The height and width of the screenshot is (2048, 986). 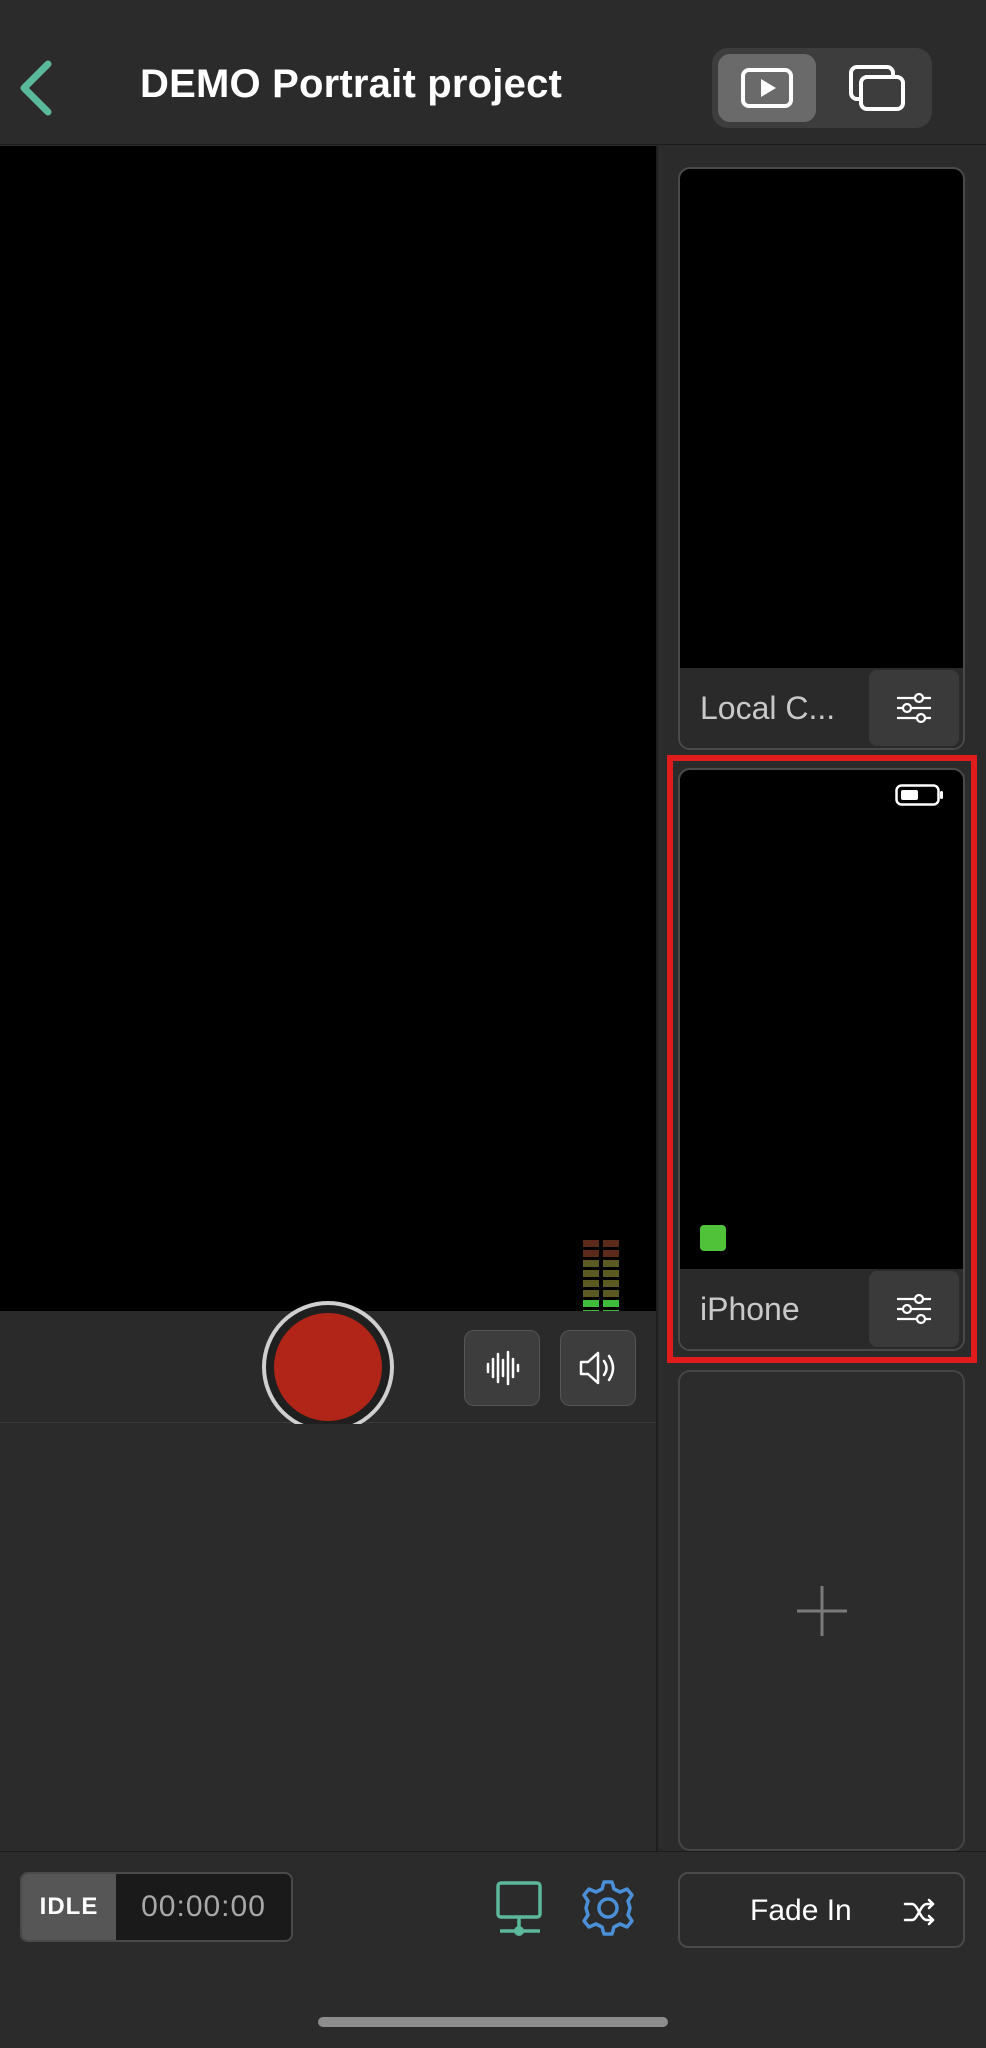 I want to click on source-label: iPhone, so click(x=750, y=1309).